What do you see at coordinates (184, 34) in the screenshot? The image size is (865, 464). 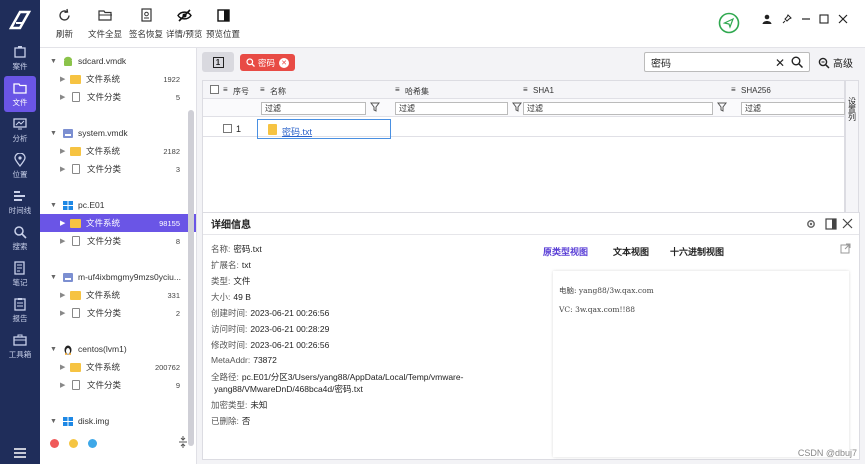 I see `detail-preview-label: 详情/预览` at bounding box center [184, 34].